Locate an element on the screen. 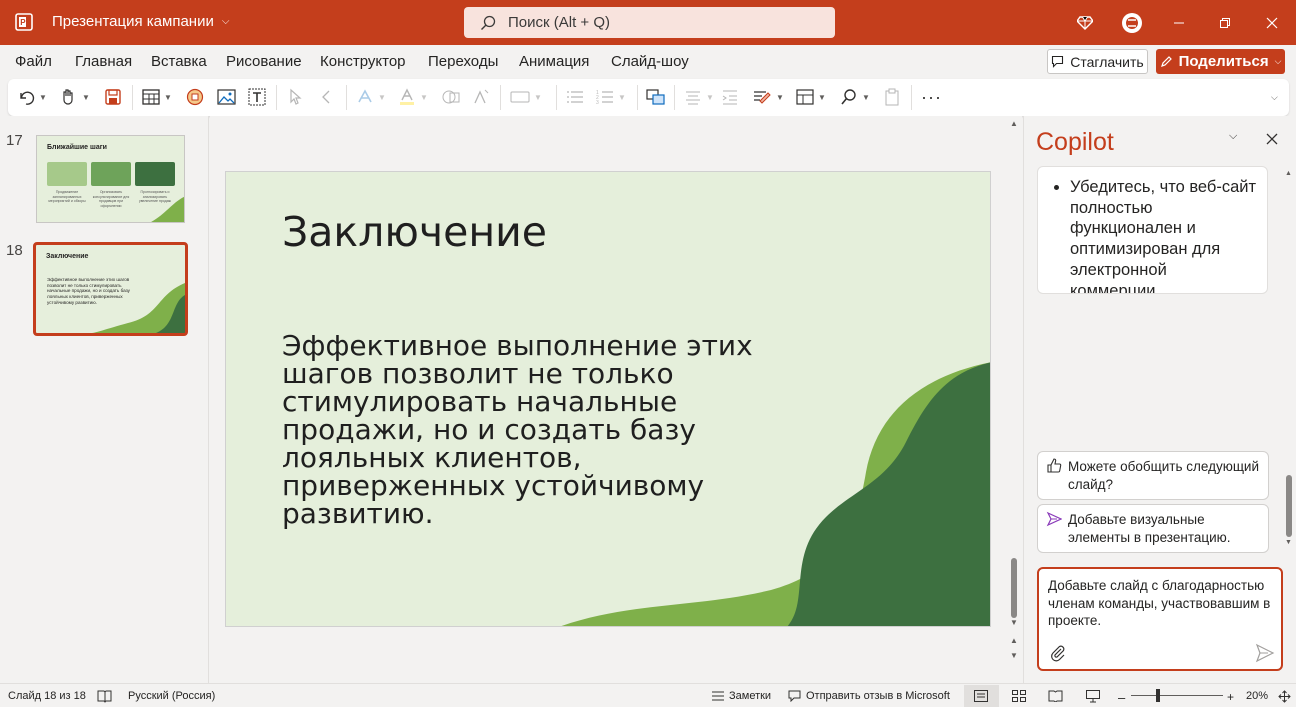 The image size is (1296, 707). menu-file: Файл is located at coordinates (33, 61).